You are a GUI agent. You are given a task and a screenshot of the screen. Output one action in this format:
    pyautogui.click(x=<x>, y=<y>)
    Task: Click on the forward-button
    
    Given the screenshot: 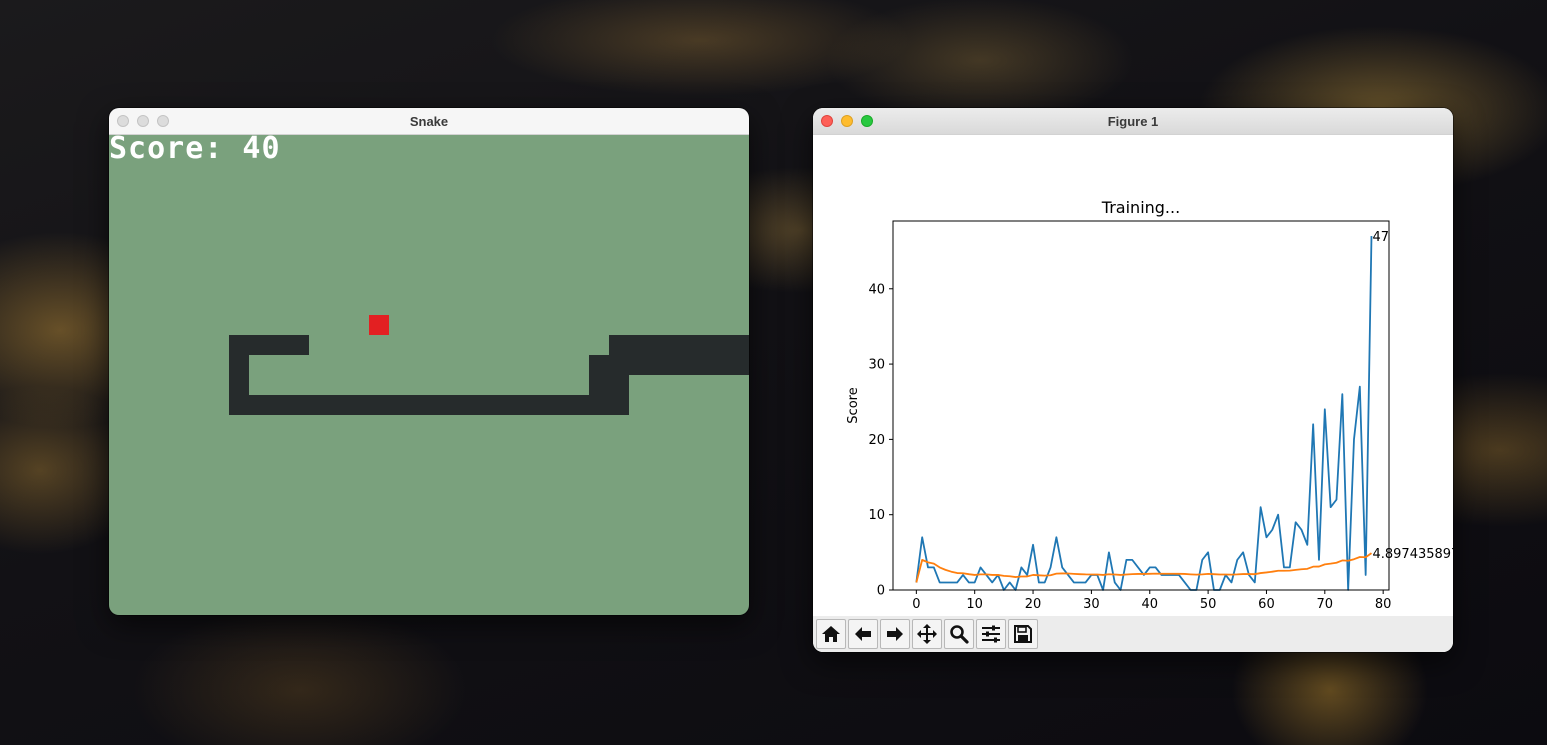 What is the action you would take?
    pyautogui.click(x=895, y=634)
    